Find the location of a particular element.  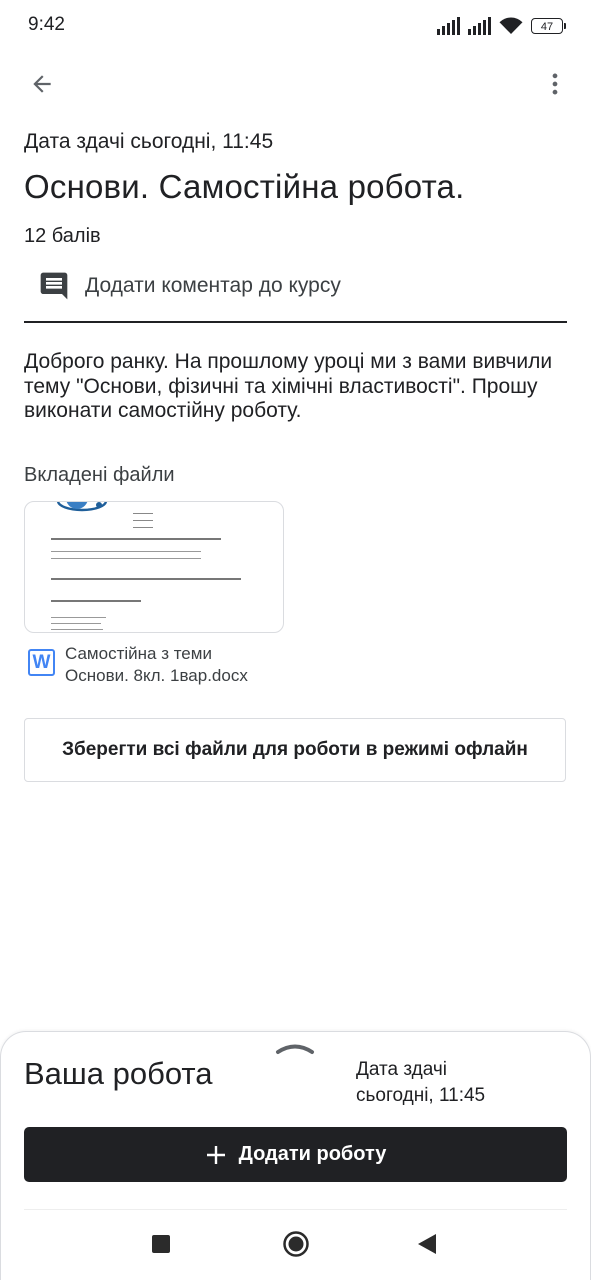

signal-icon is located at coordinates (448, 26).